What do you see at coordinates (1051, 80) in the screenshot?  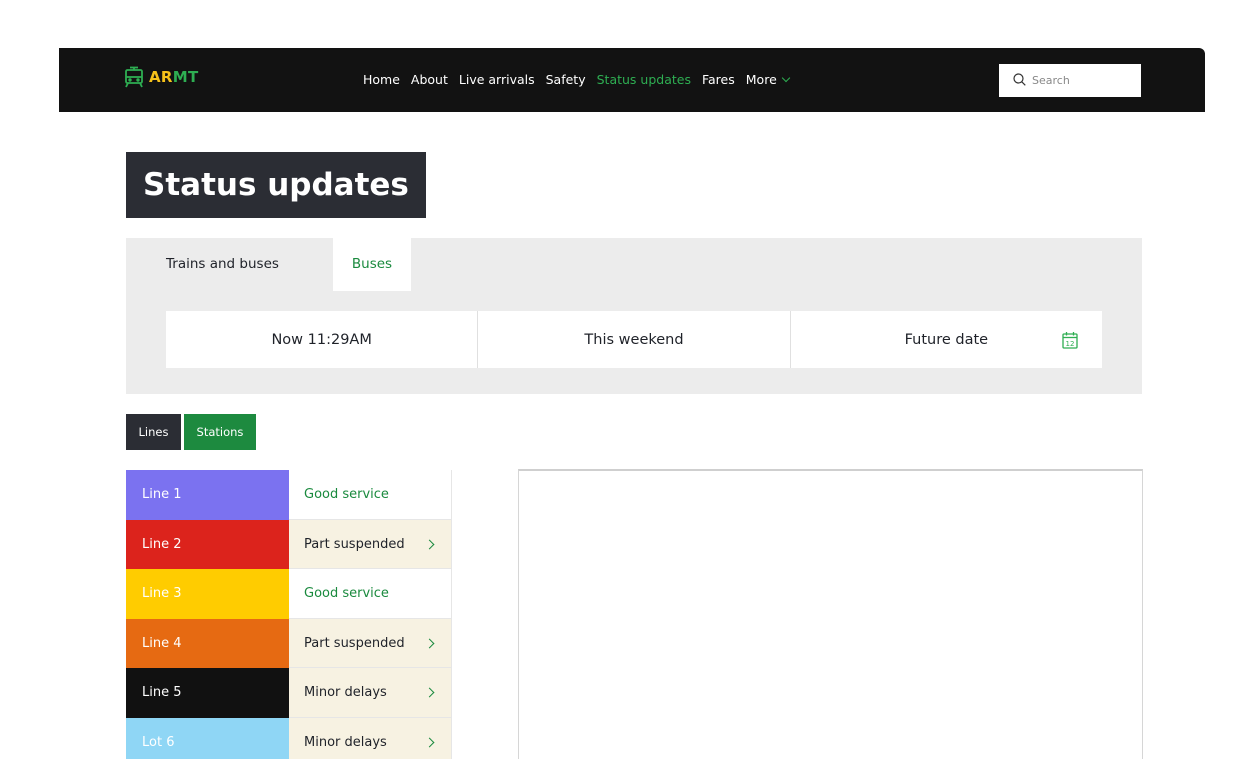 I see `search-placeholder: Search` at bounding box center [1051, 80].